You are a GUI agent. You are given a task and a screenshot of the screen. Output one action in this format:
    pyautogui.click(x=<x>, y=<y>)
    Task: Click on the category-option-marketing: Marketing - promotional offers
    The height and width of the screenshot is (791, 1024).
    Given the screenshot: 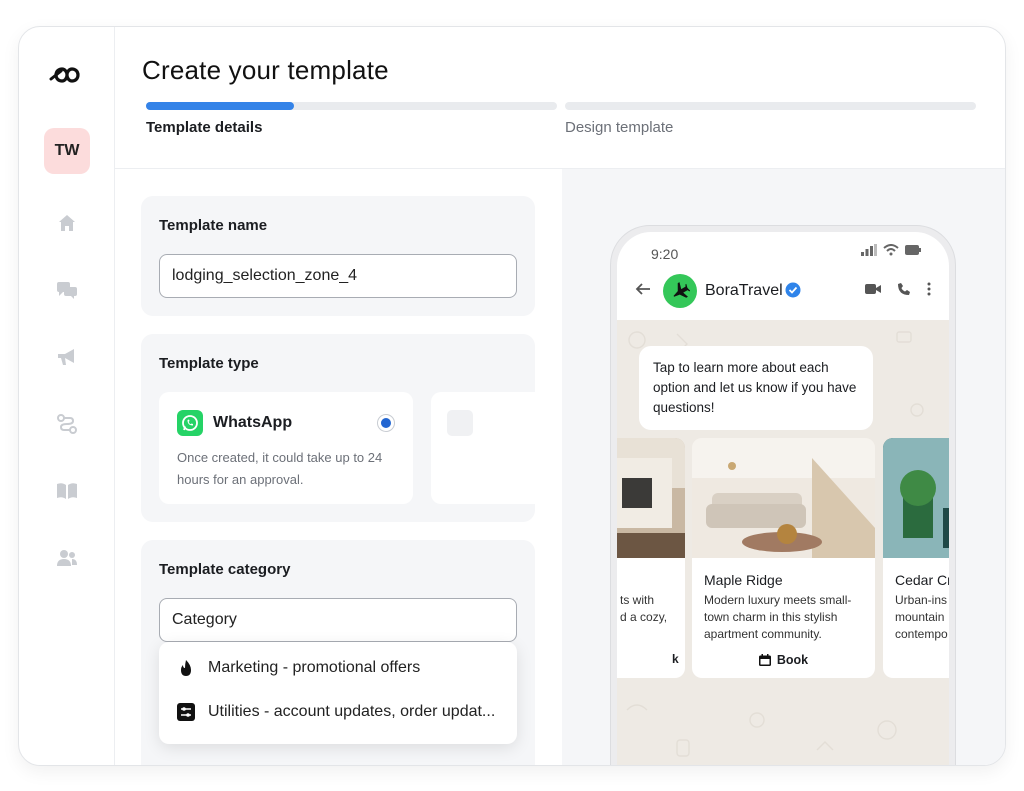 What is the action you would take?
    pyautogui.click(x=338, y=668)
    